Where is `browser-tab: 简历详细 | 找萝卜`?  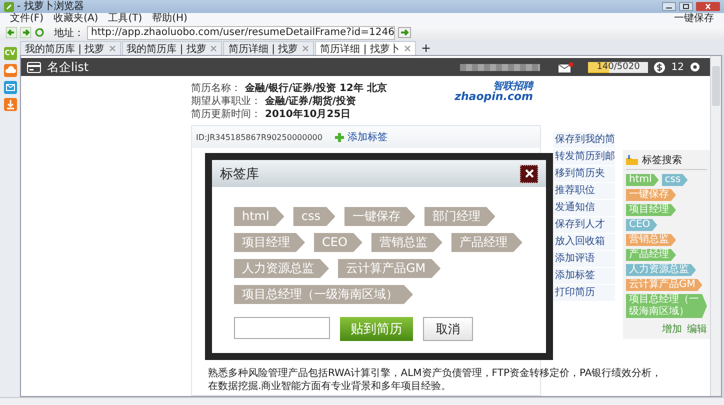 browser-tab: 简历详细 | 找萝卜 is located at coordinates (365, 48).